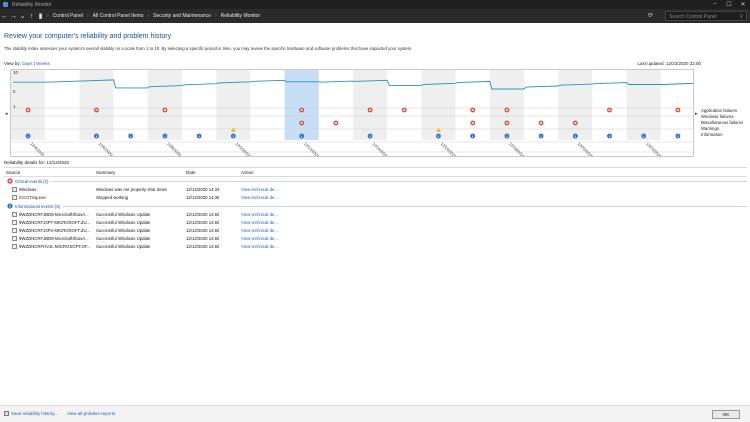  What do you see at coordinates (10, 206) in the screenshot?
I see `info-icon` at bounding box center [10, 206].